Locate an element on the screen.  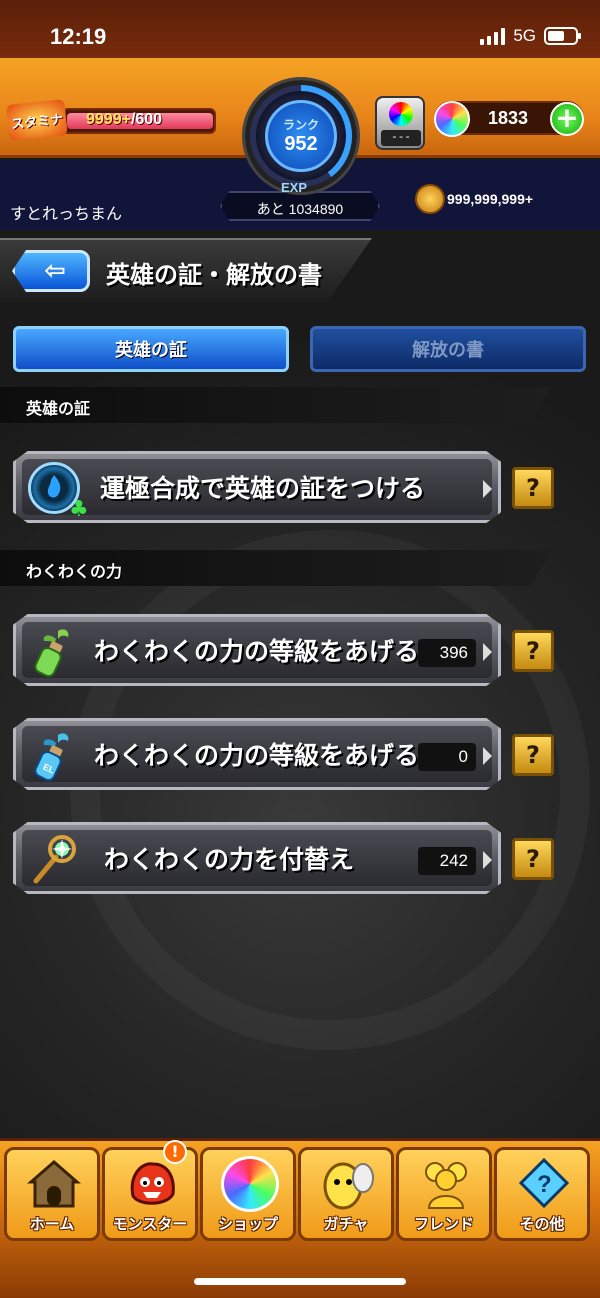
orb-counter: 1833 + is located at coordinates (509, 119).